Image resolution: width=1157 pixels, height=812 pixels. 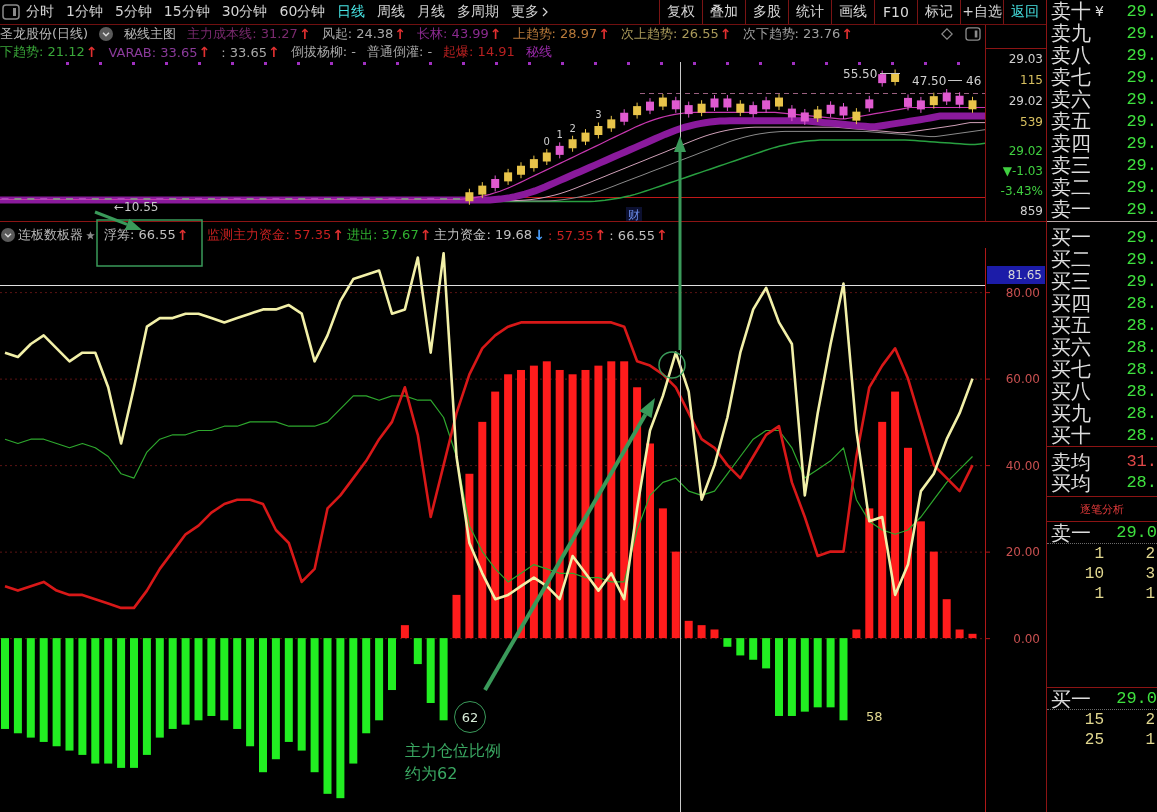 What do you see at coordinates (1022, 292) in the screenshot?
I see `axis-label: 80.00` at bounding box center [1022, 292].